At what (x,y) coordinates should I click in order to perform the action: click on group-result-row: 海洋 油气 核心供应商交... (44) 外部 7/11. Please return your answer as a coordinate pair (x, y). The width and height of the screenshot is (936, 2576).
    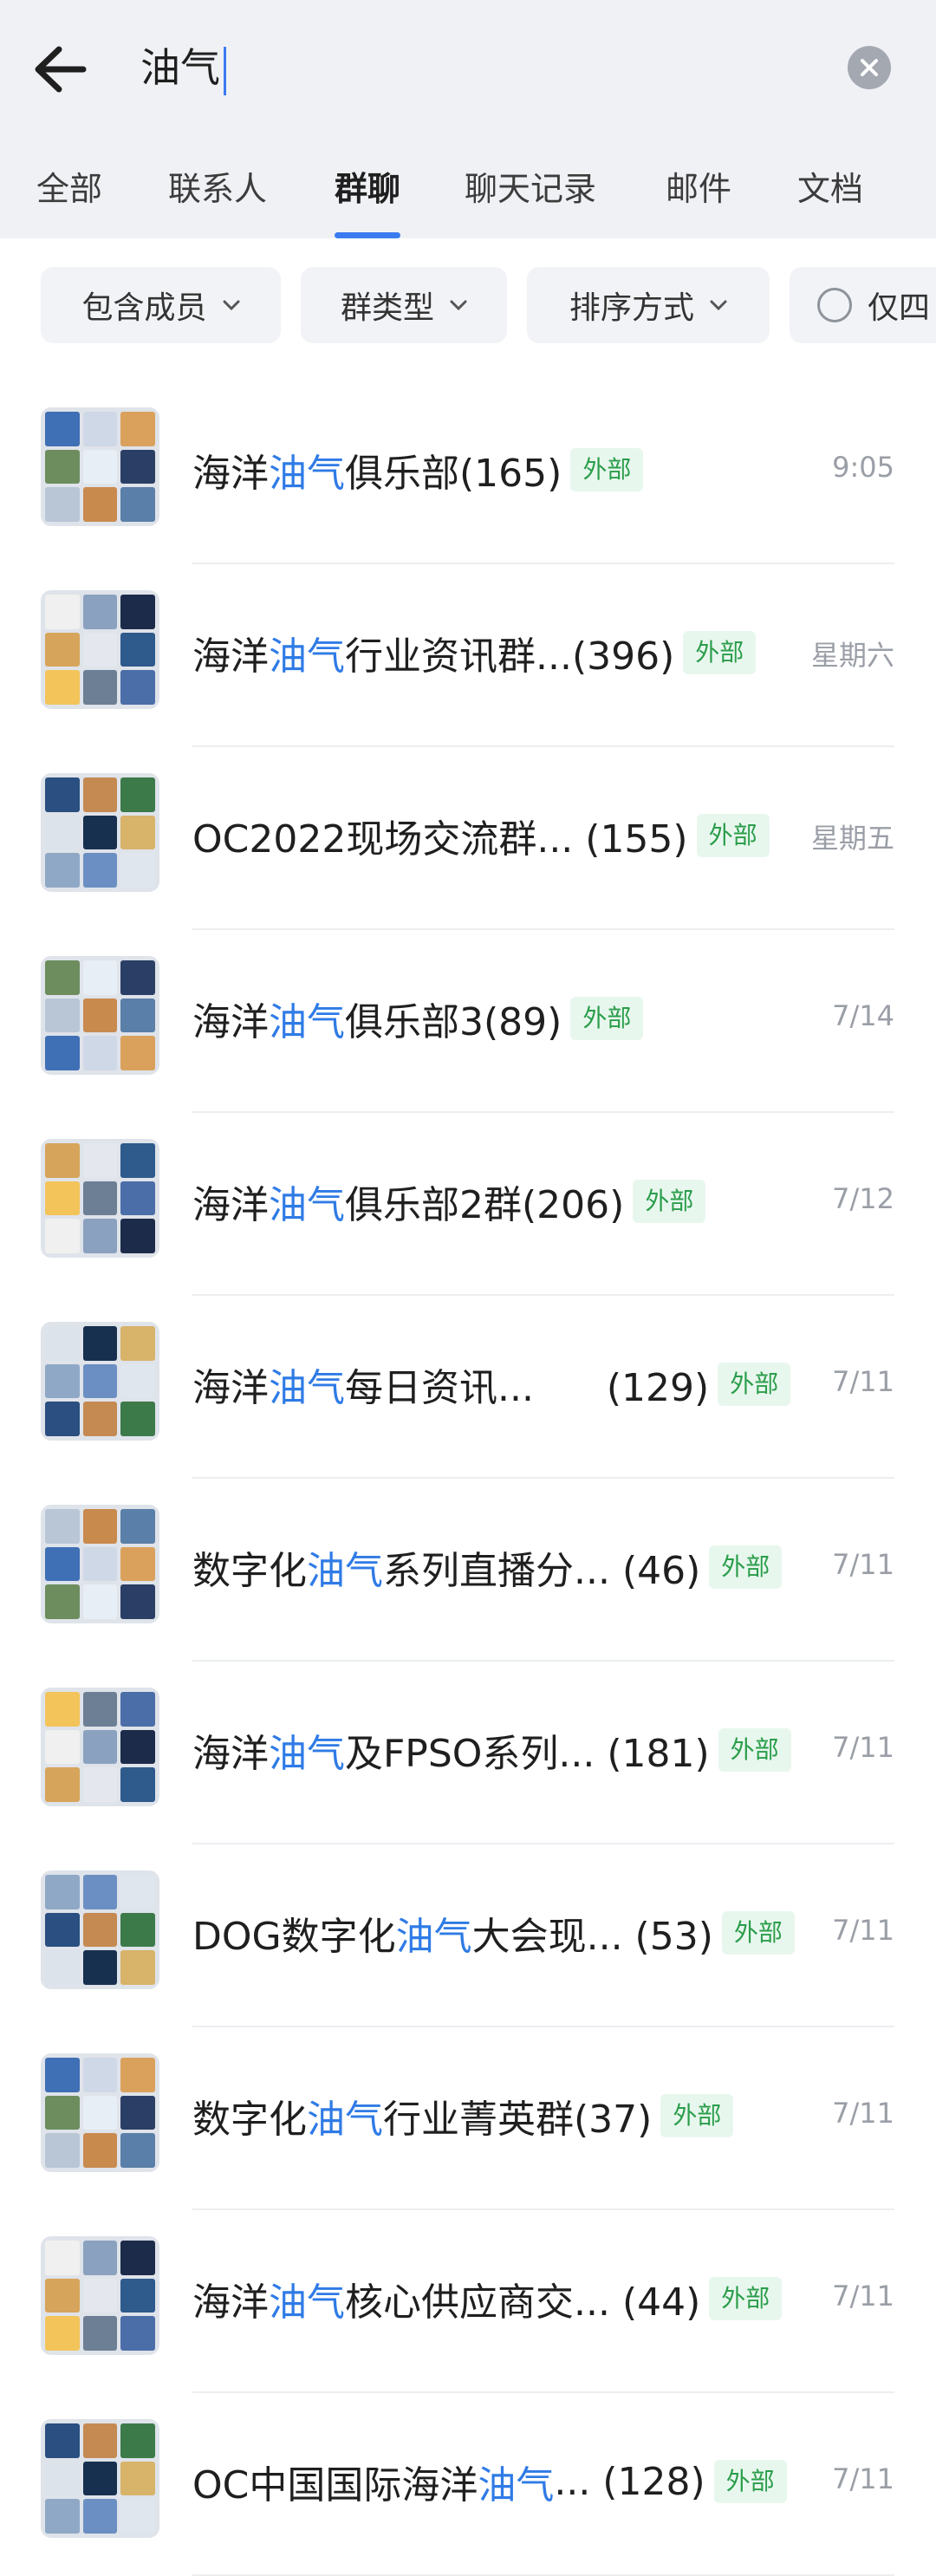
    Looking at the image, I should click on (468, 2301).